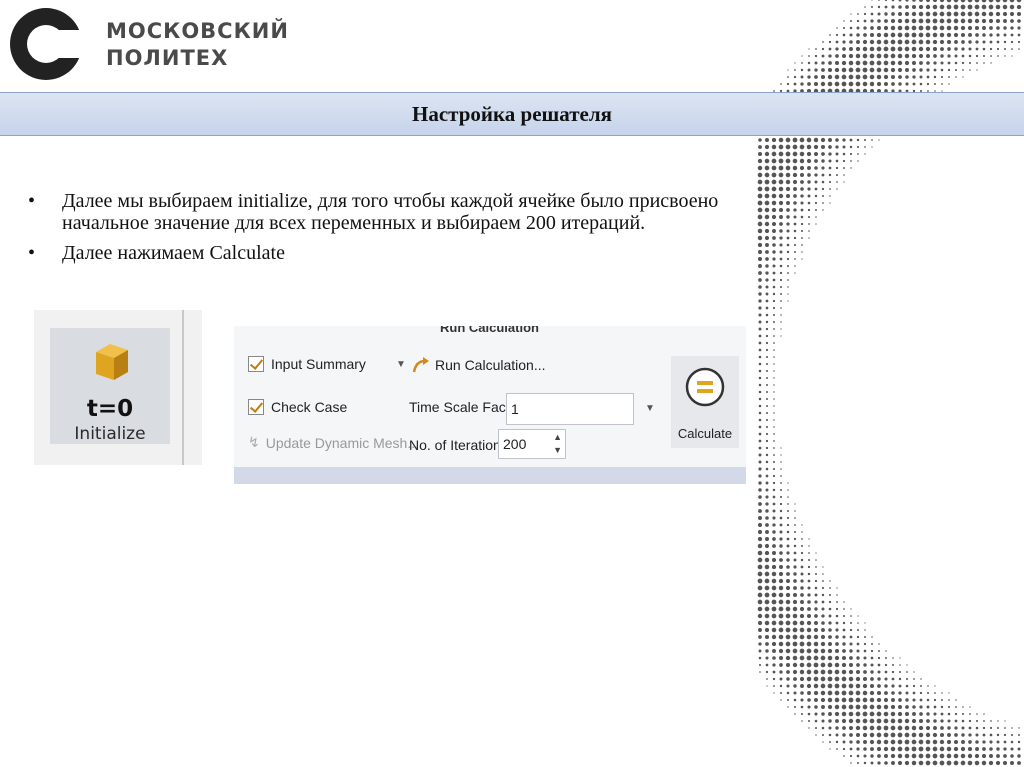  Describe the element at coordinates (413, 253) in the screenshot. I see `bullet-item: • Далее нажимаем Calculate` at that location.